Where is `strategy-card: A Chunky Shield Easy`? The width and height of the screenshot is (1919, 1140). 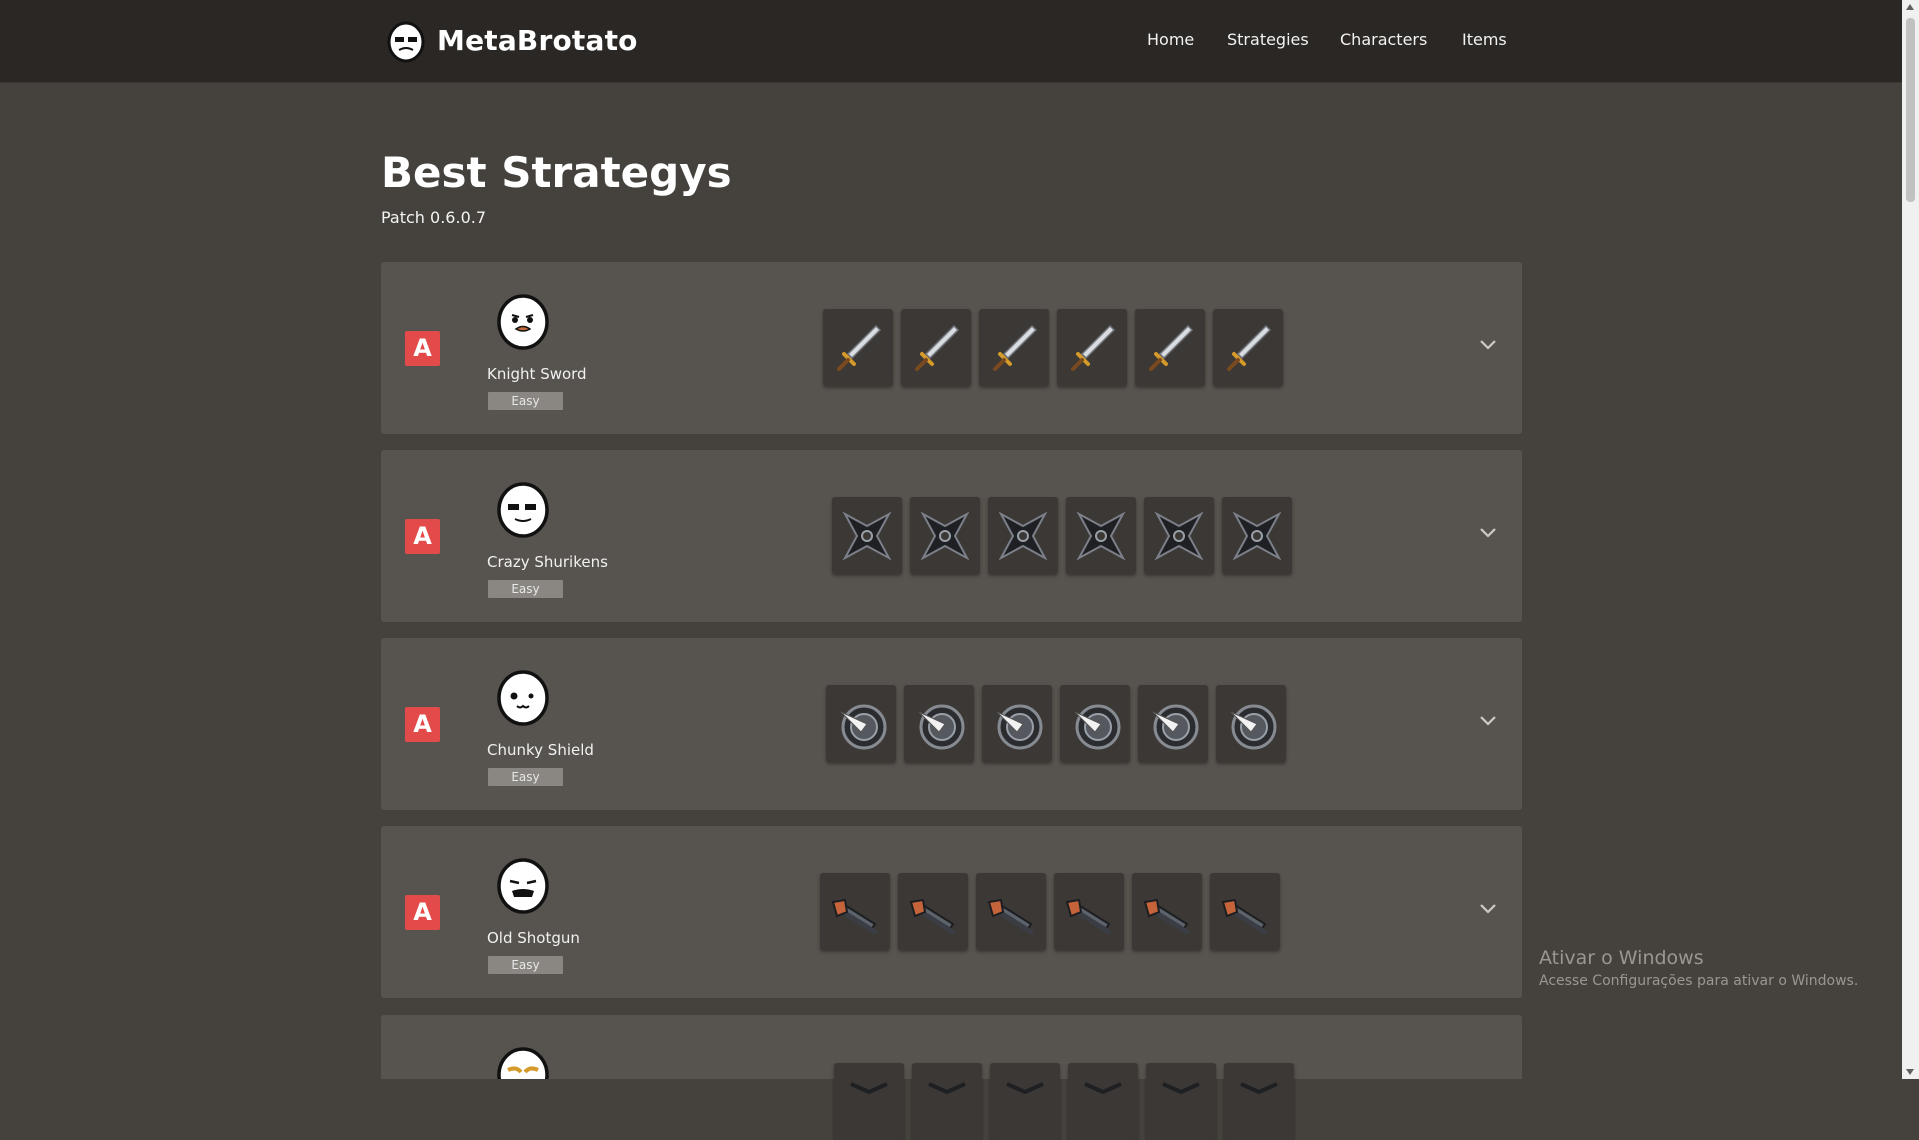 strategy-card: A Chunky Shield Easy is located at coordinates (951, 724).